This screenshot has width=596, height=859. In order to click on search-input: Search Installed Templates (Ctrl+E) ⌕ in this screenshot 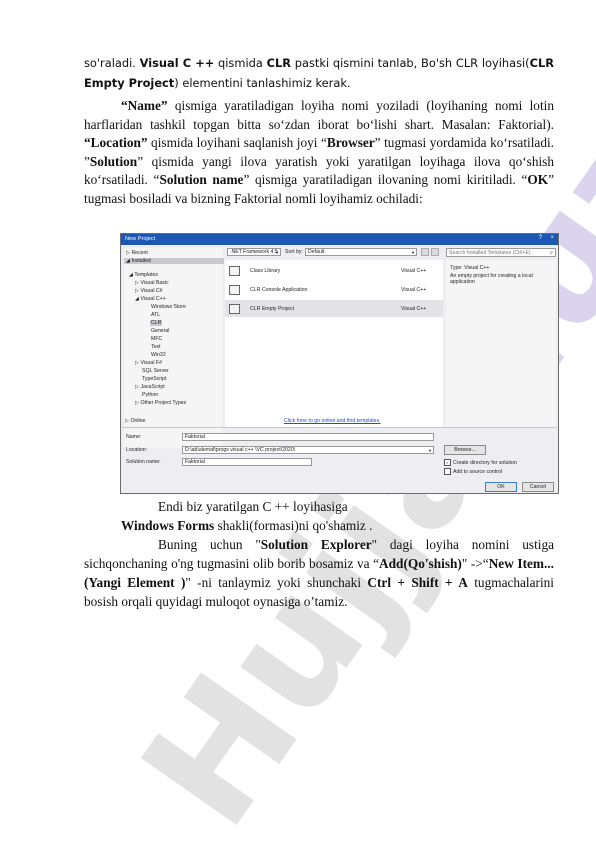, I will do `click(501, 252)`.